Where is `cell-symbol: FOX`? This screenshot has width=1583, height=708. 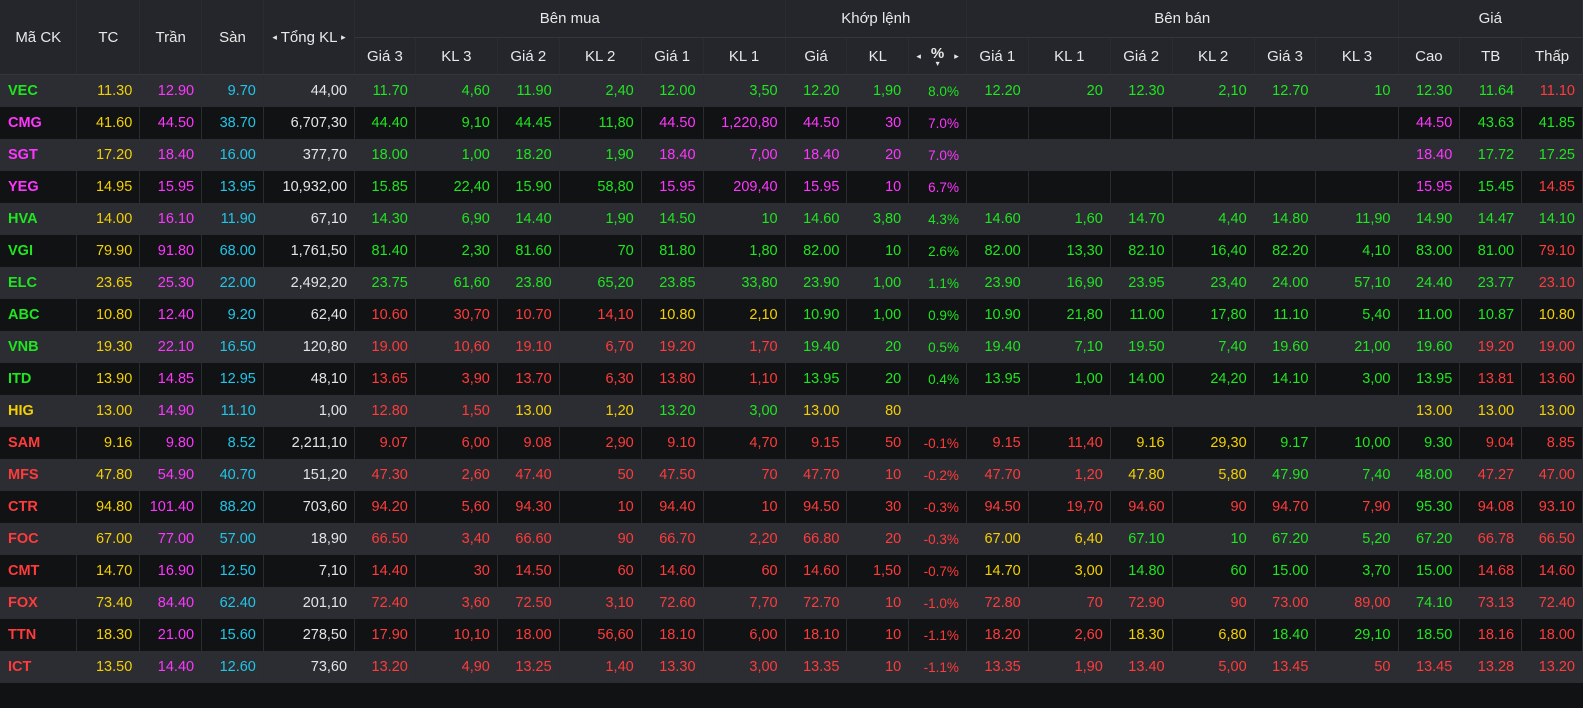 cell-symbol: FOX is located at coordinates (39, 603).